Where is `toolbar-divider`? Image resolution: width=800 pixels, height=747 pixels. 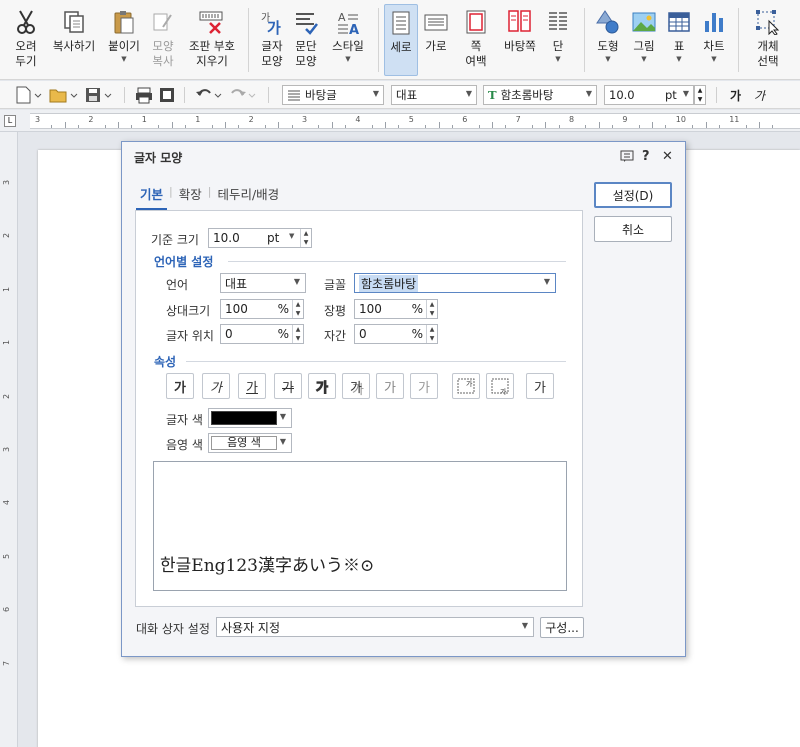
toolbar-divider is located at coordinates (124, 95).